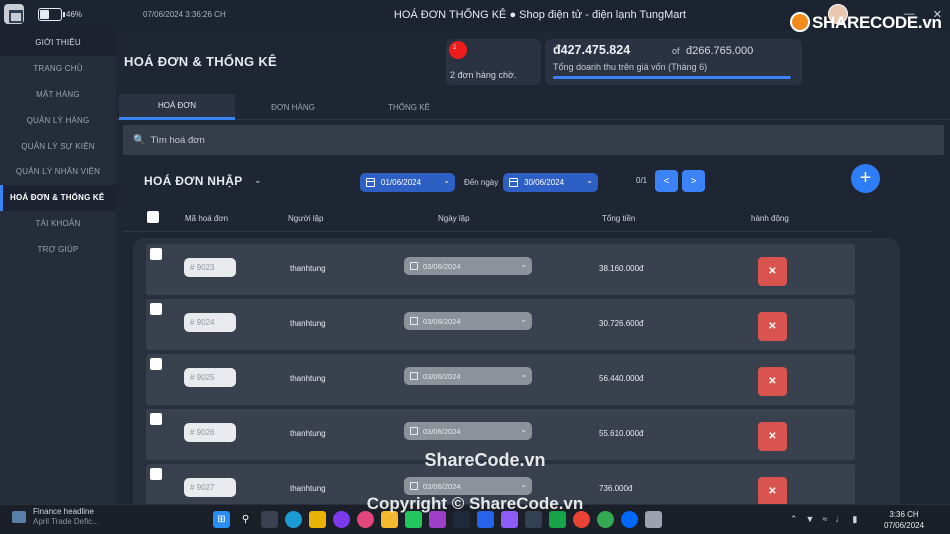  What do you see at coordinates (673, 77) in the screenshot?
I see `revenue-progress-bar` at bounding box center [673, 77].